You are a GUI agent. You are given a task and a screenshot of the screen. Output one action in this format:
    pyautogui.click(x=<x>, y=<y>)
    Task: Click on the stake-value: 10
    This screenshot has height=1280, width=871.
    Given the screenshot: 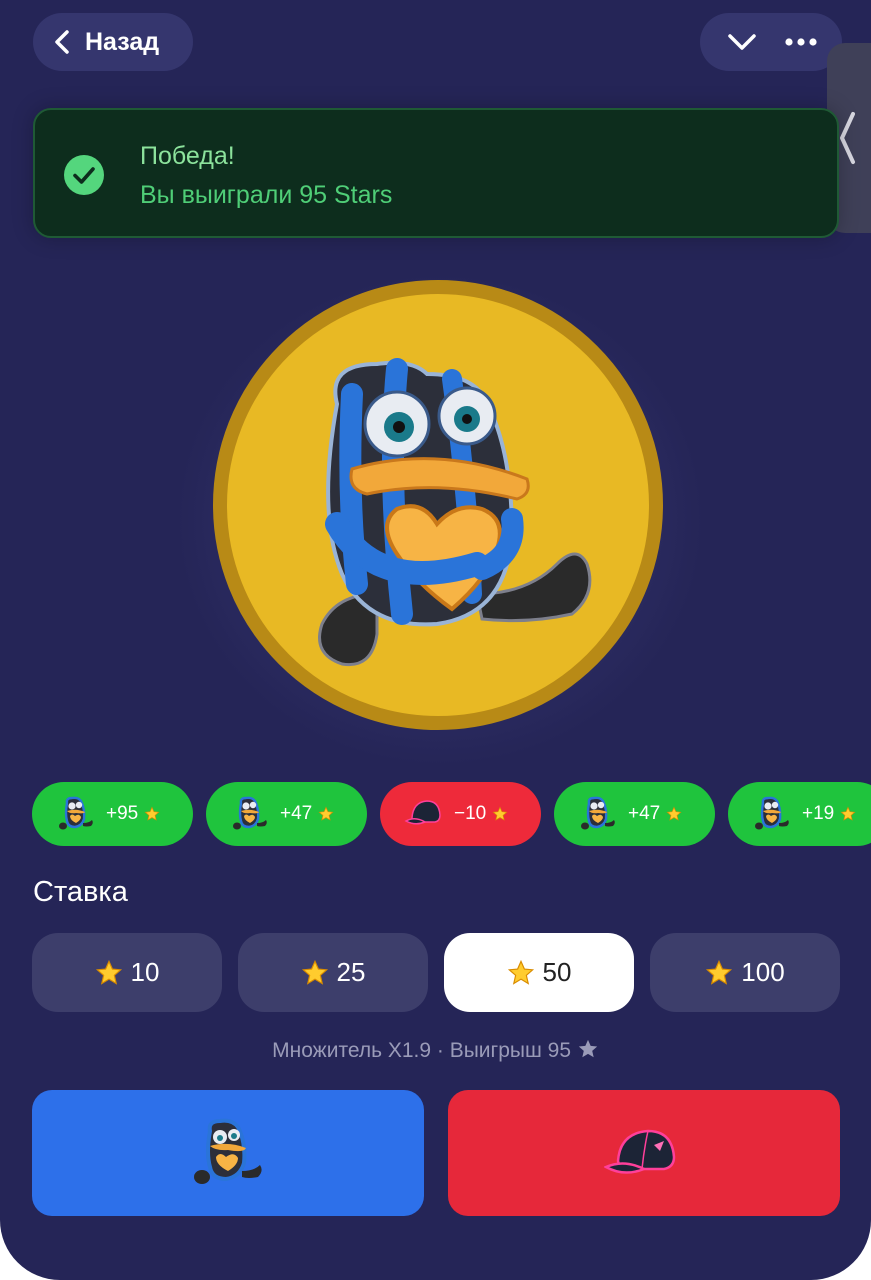 What is the action you would take?
    pyautogui.click(x=145, y=972)
    